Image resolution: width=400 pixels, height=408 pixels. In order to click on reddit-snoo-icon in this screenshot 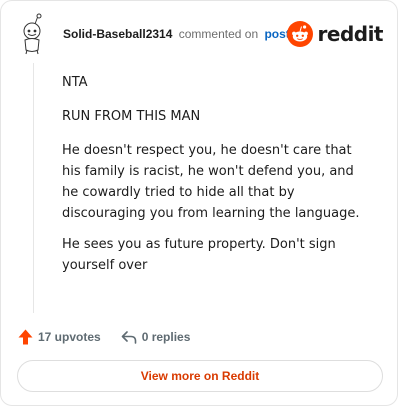, I will do `click(299, 34)`.